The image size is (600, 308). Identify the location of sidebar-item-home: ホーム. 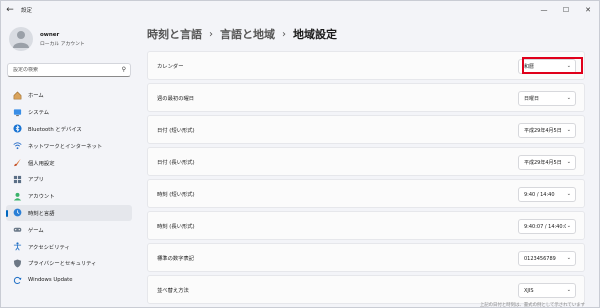
(69, 95).